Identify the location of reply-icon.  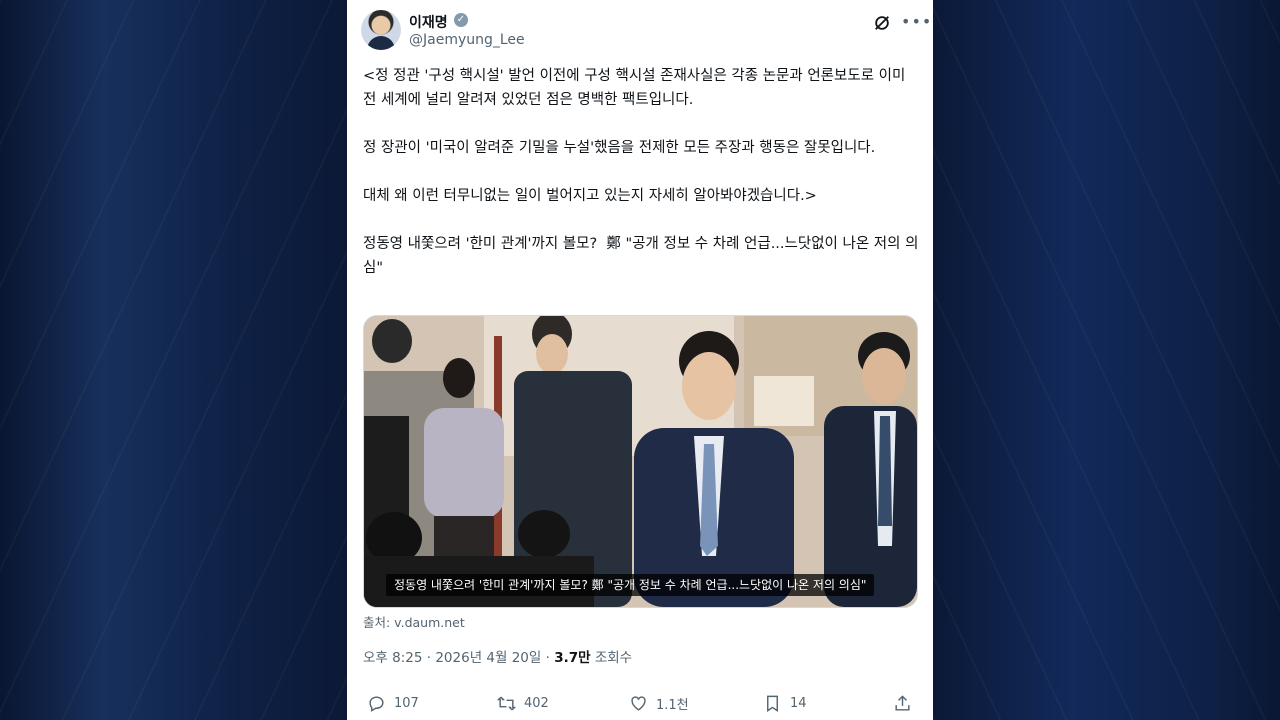
(376, 704).